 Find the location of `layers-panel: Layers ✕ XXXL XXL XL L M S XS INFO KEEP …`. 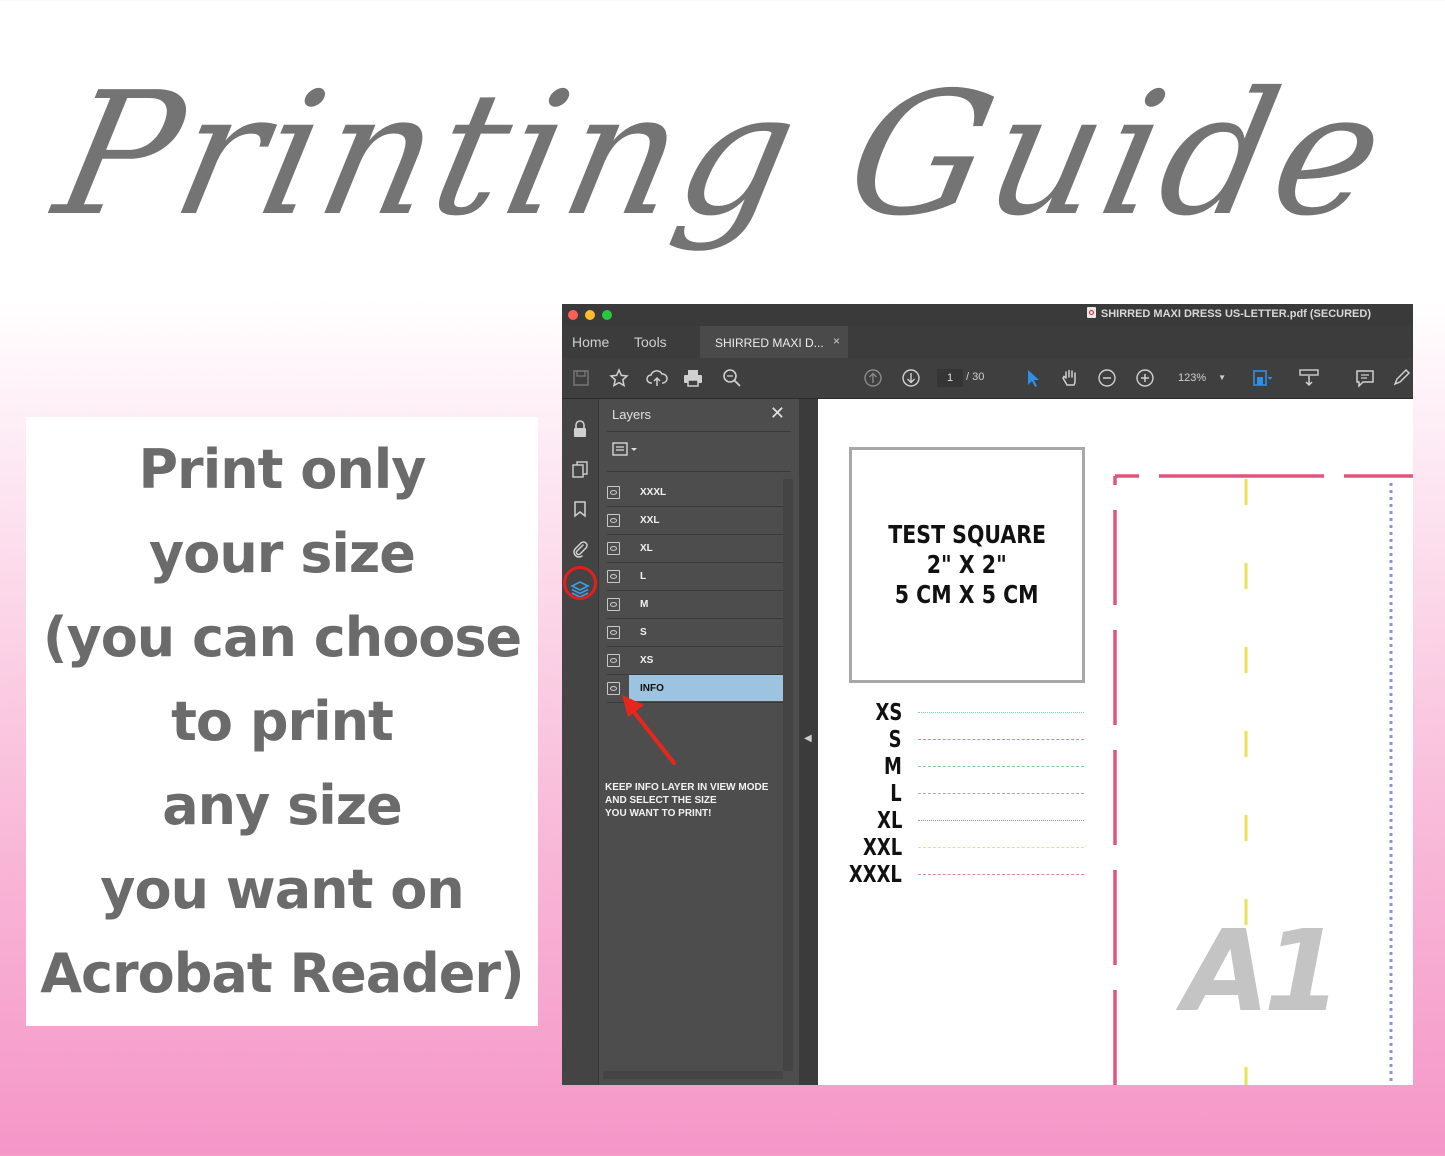

layers-panel: Layers ✕ XXXL XXL XL L M S XS INFO KEEP … is located at coordinates (699, 742).